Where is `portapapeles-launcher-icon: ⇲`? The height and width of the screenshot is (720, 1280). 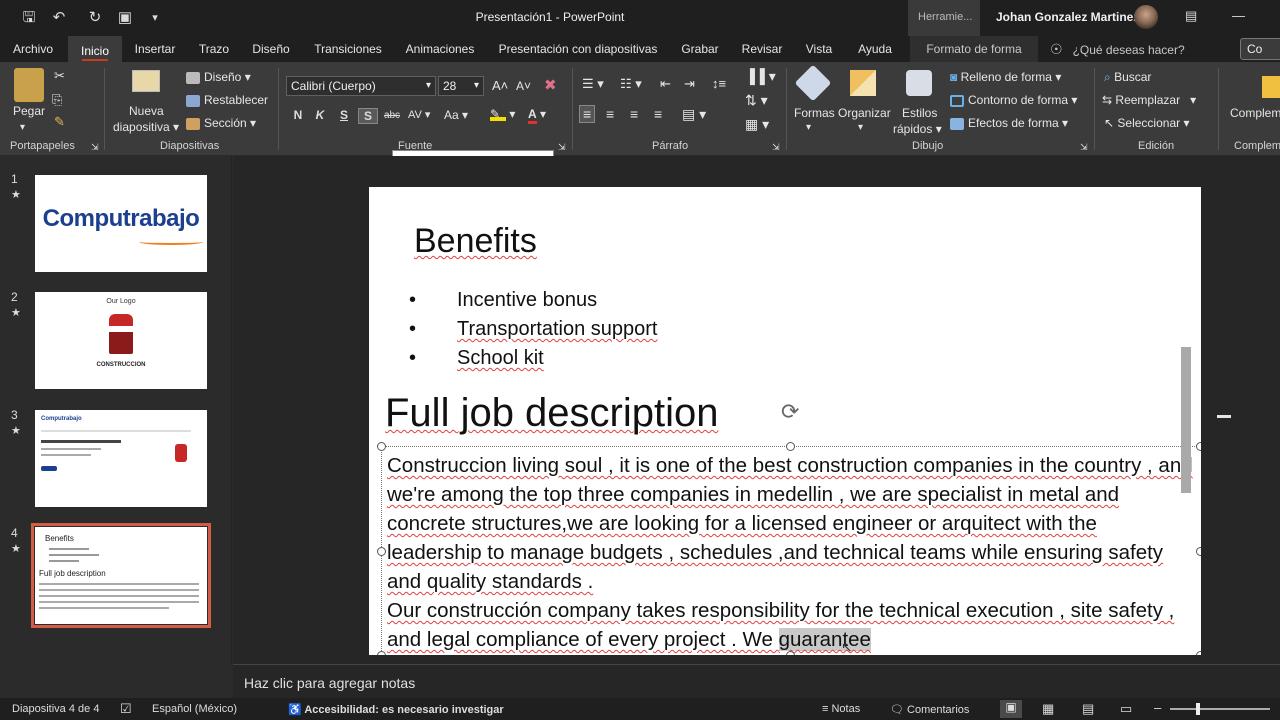
portapapeles-launcher-icon: ⇲ is located at coordinates (95, 147).